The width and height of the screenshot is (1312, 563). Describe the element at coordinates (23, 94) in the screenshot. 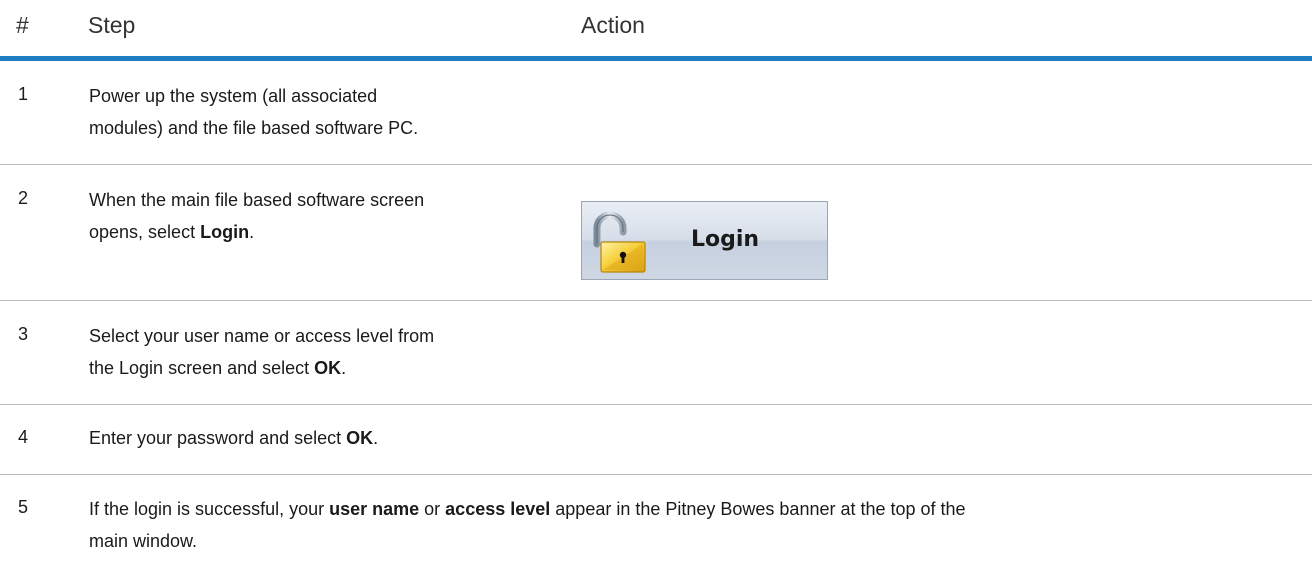

I see `row-number: 1` at that location.